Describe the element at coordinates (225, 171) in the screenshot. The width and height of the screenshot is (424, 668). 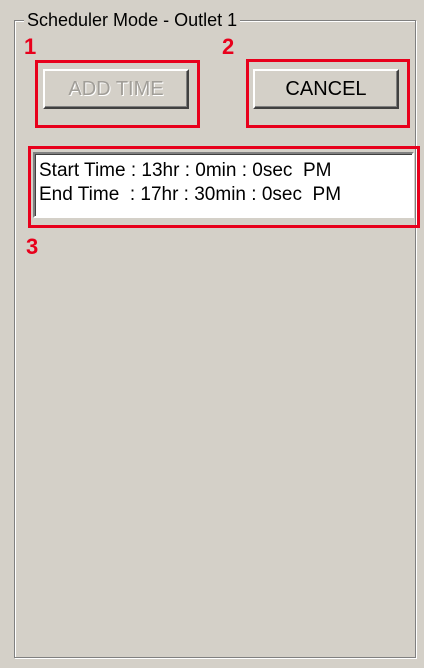
I see `list-item-start-time: Start Time : 13hr : 0min : 0sec PM` at that location.